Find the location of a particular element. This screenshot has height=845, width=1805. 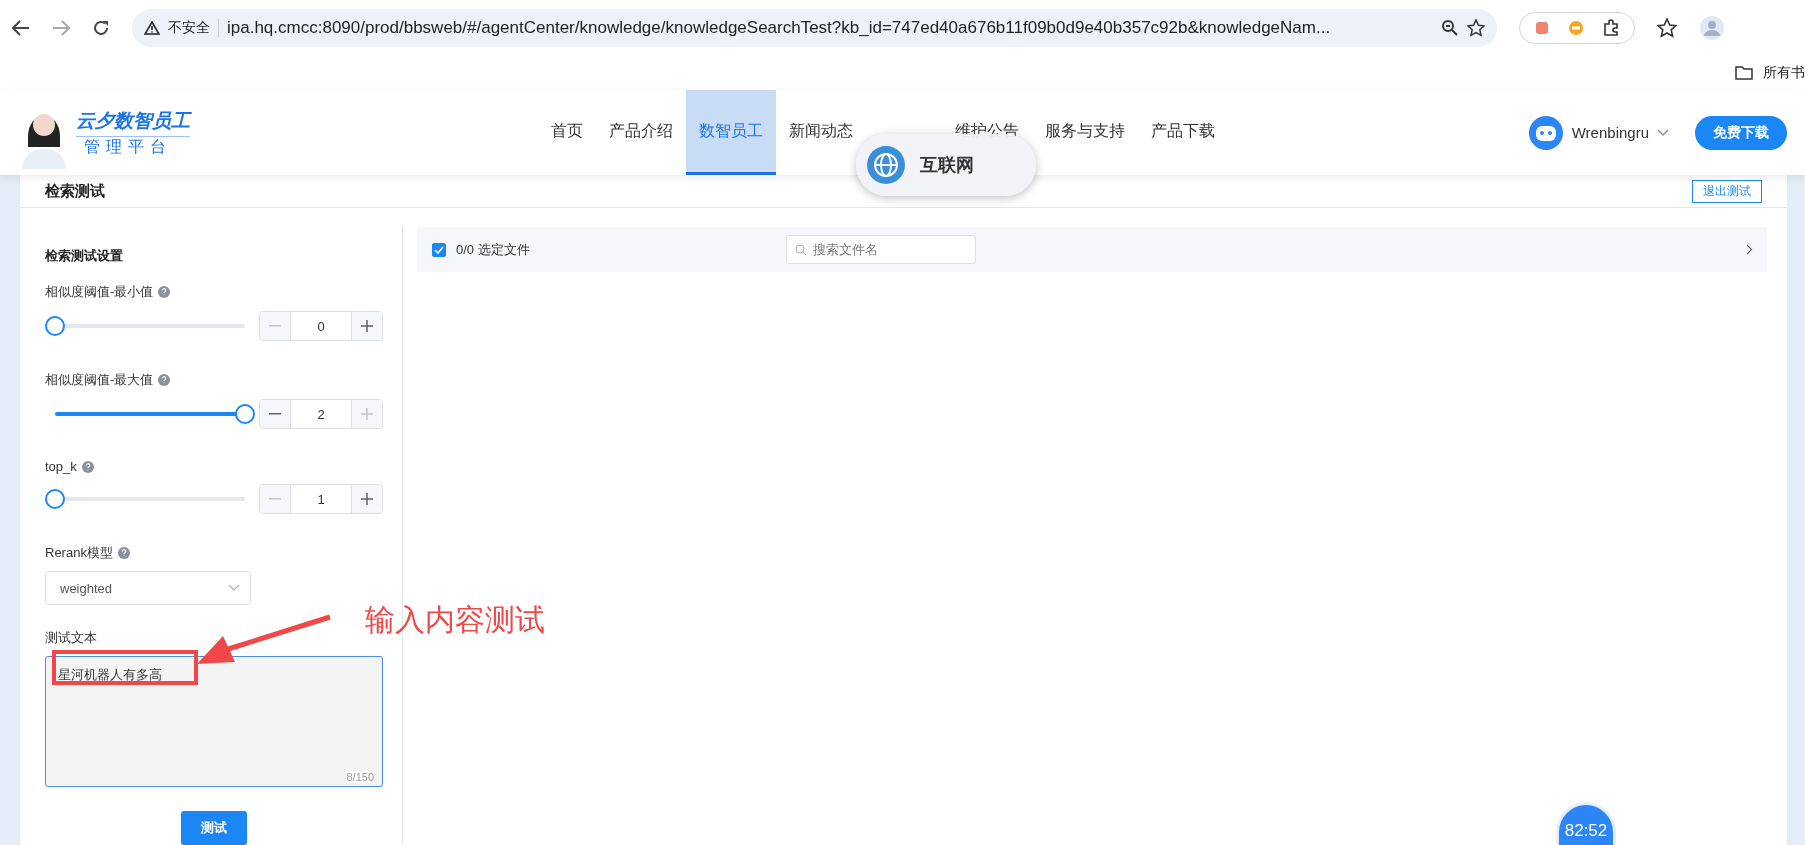

logo-subtitle: 管理平台 is located at coordinates (133, 146).